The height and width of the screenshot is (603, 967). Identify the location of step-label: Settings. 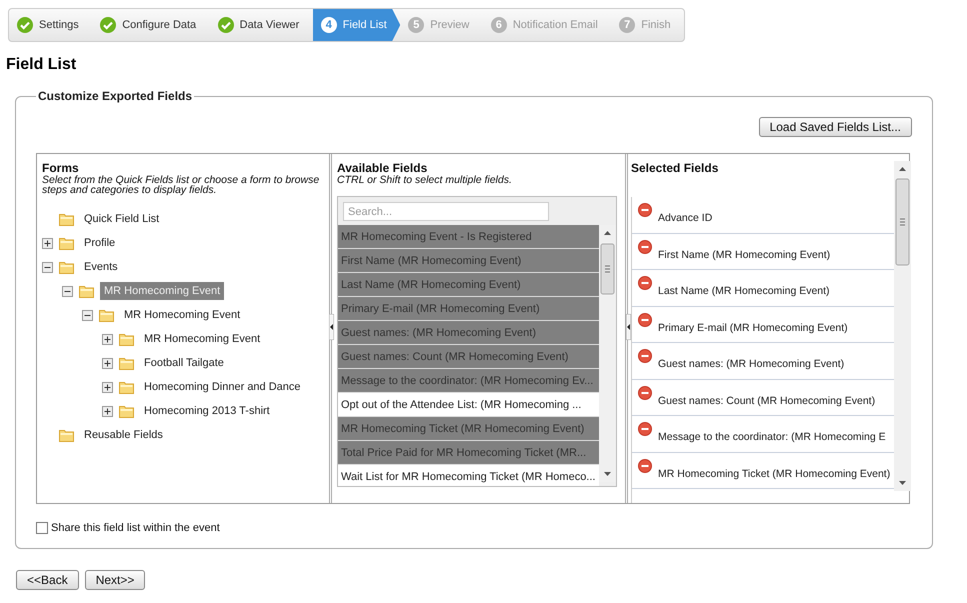
(59, 25).